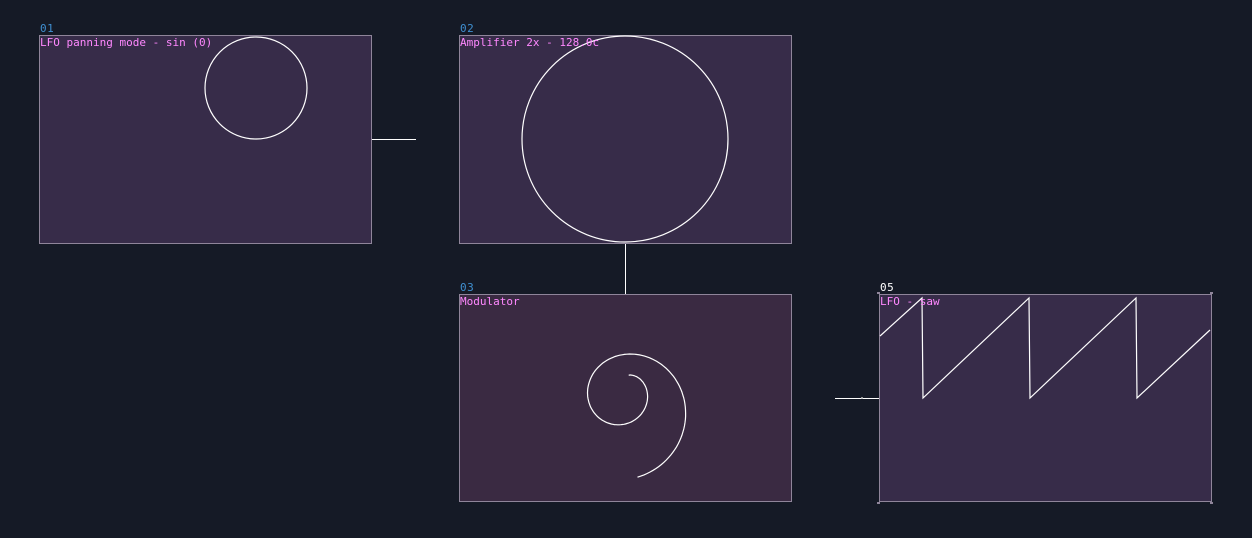  I want to click on node-01-id: 01, so click(47, 28).